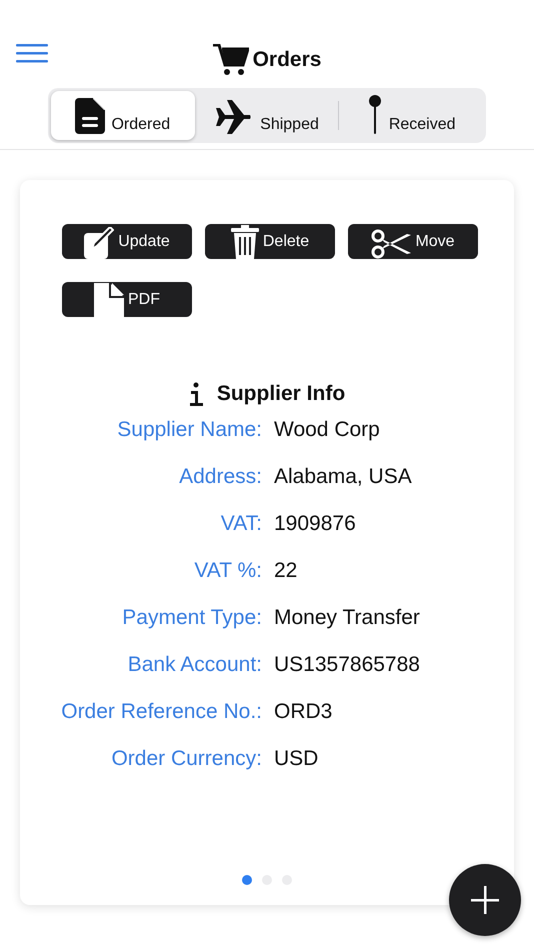 This screenshot has width=534, height=950. What do you see at coordinates (287, 60) in the screenshot?
I see `page-title: Orders` at bounding box center [287, 60].